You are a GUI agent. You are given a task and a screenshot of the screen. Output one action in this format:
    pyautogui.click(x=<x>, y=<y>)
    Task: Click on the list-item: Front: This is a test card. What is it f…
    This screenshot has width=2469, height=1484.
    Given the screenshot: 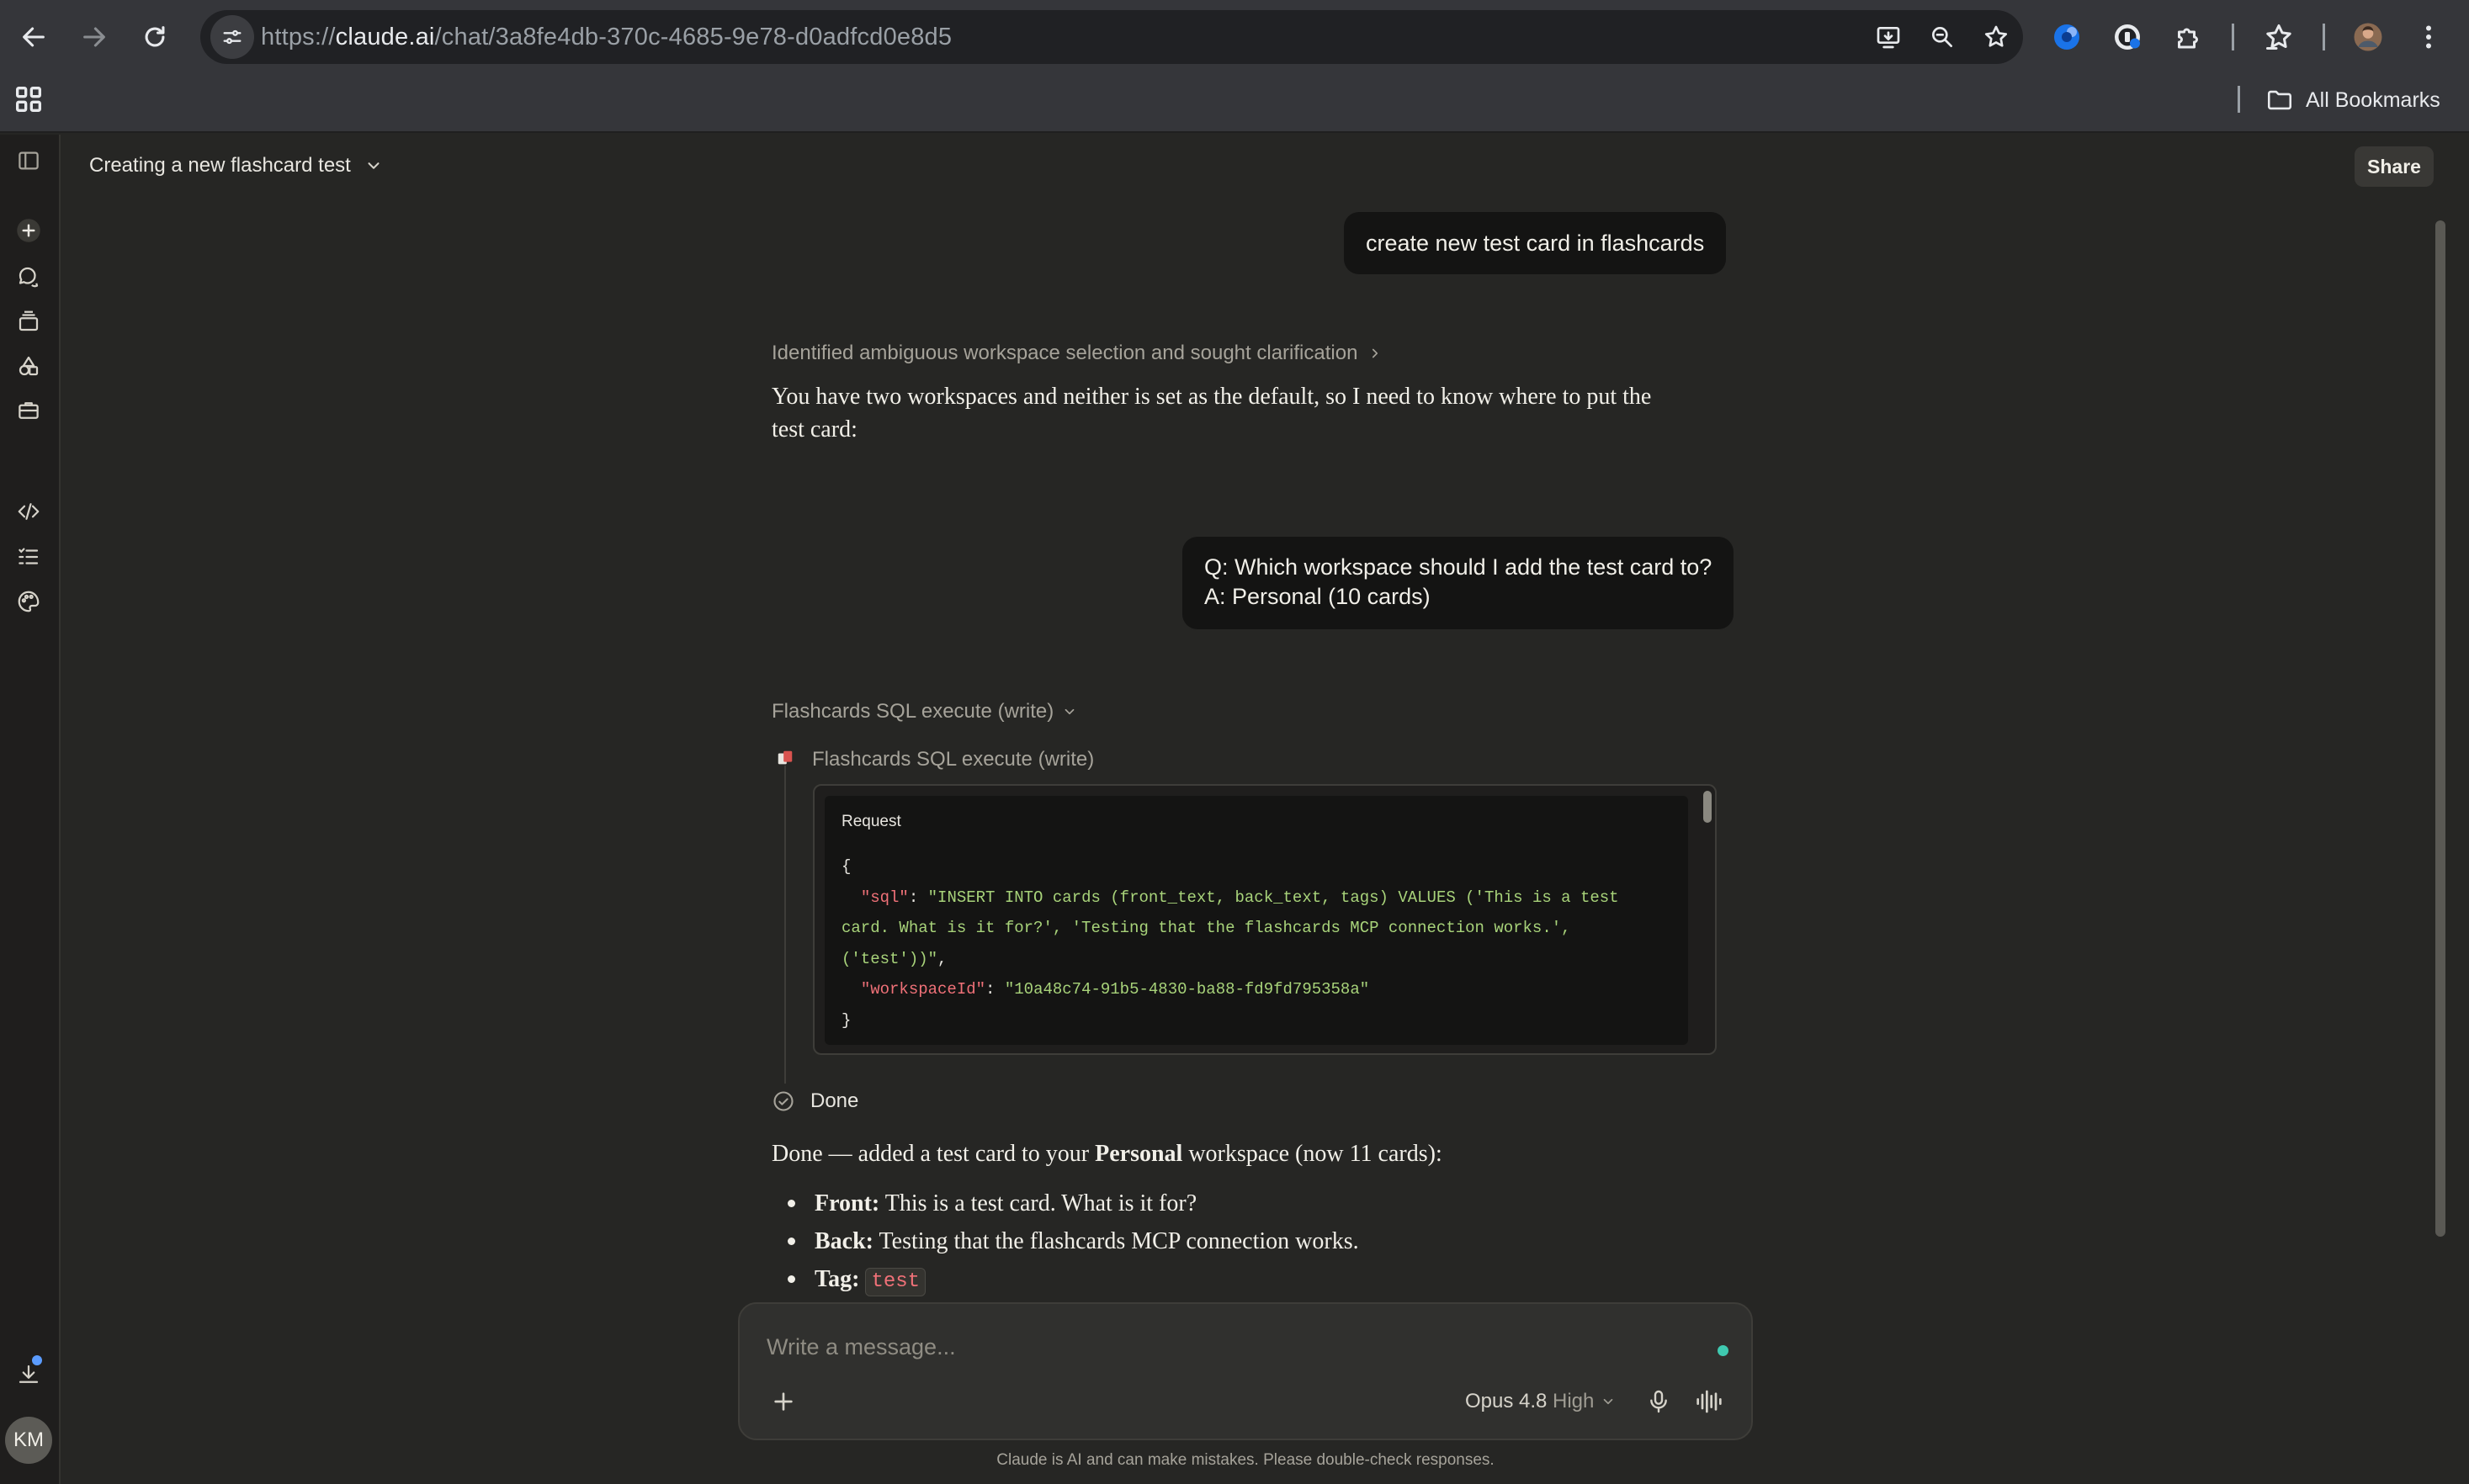 What is the action you would take?
    pyautogui.click(x=1073, y=1203)
    